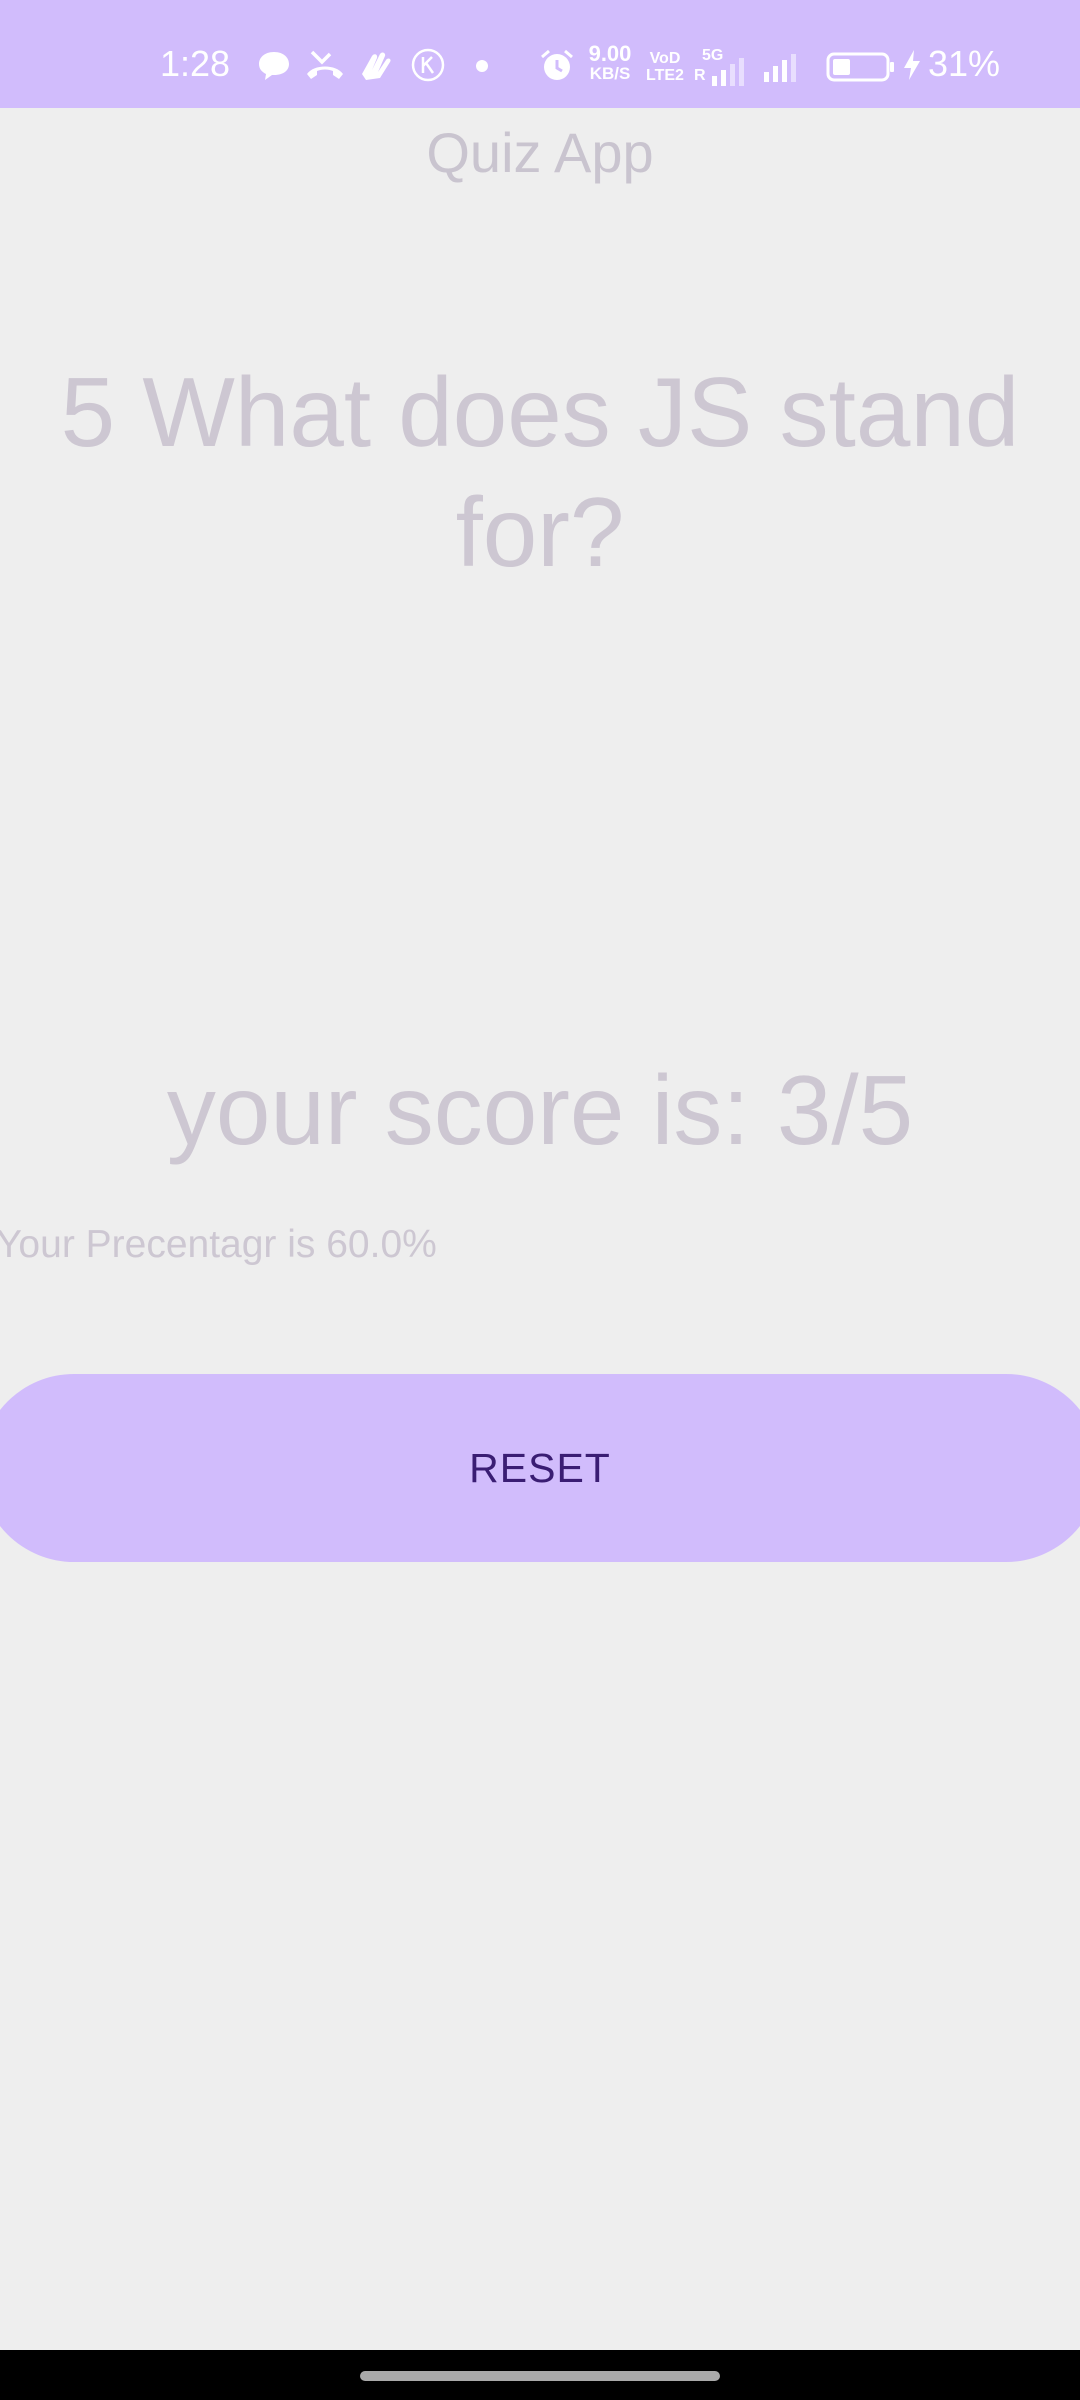 The height and width of the screenshot is (2400, 1080). Describe the element at coordinates (195, 63) in the screenshot. I see `status-time: 1:28` at that location.